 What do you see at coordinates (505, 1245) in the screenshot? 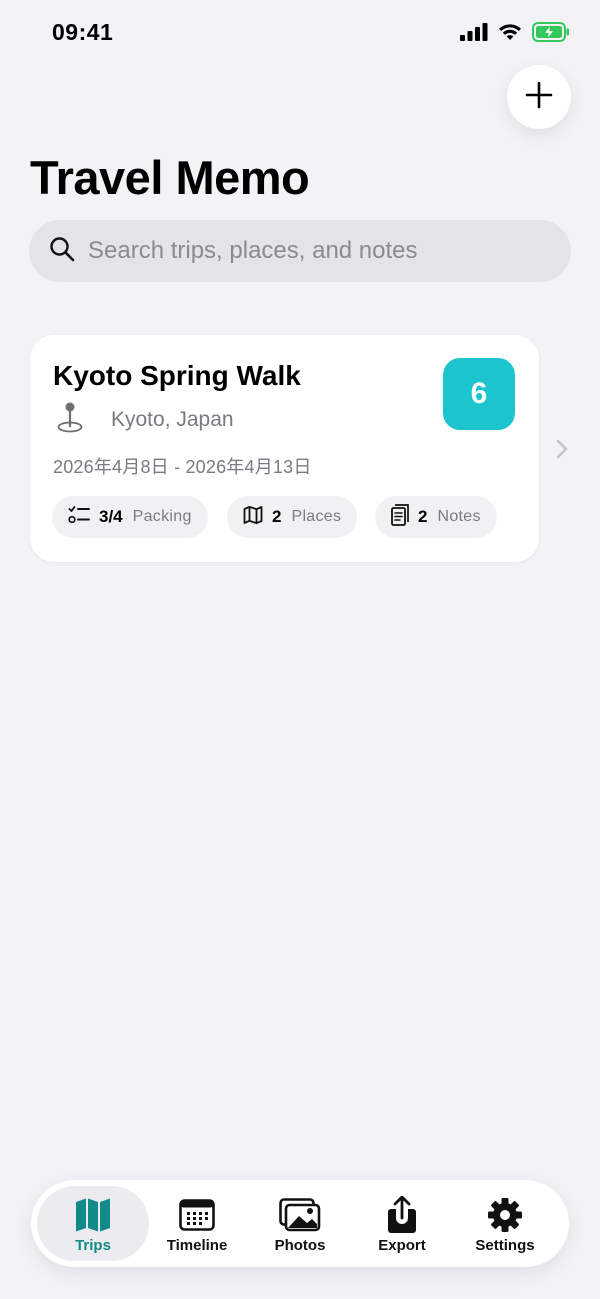
I see `tab-label: Settings` at bounding box center [505, 1245].